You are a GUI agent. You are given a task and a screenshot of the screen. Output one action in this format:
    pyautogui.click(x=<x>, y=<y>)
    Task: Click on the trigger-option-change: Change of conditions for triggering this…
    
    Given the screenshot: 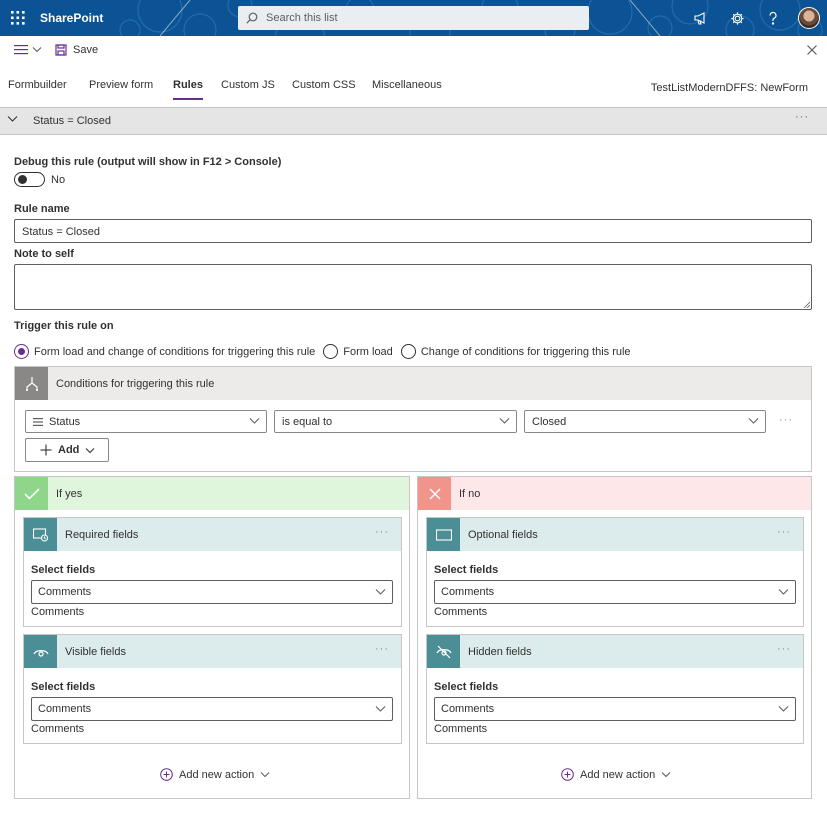 What is the action you would take?
    pyautogui.click(x=515, y=351)
    